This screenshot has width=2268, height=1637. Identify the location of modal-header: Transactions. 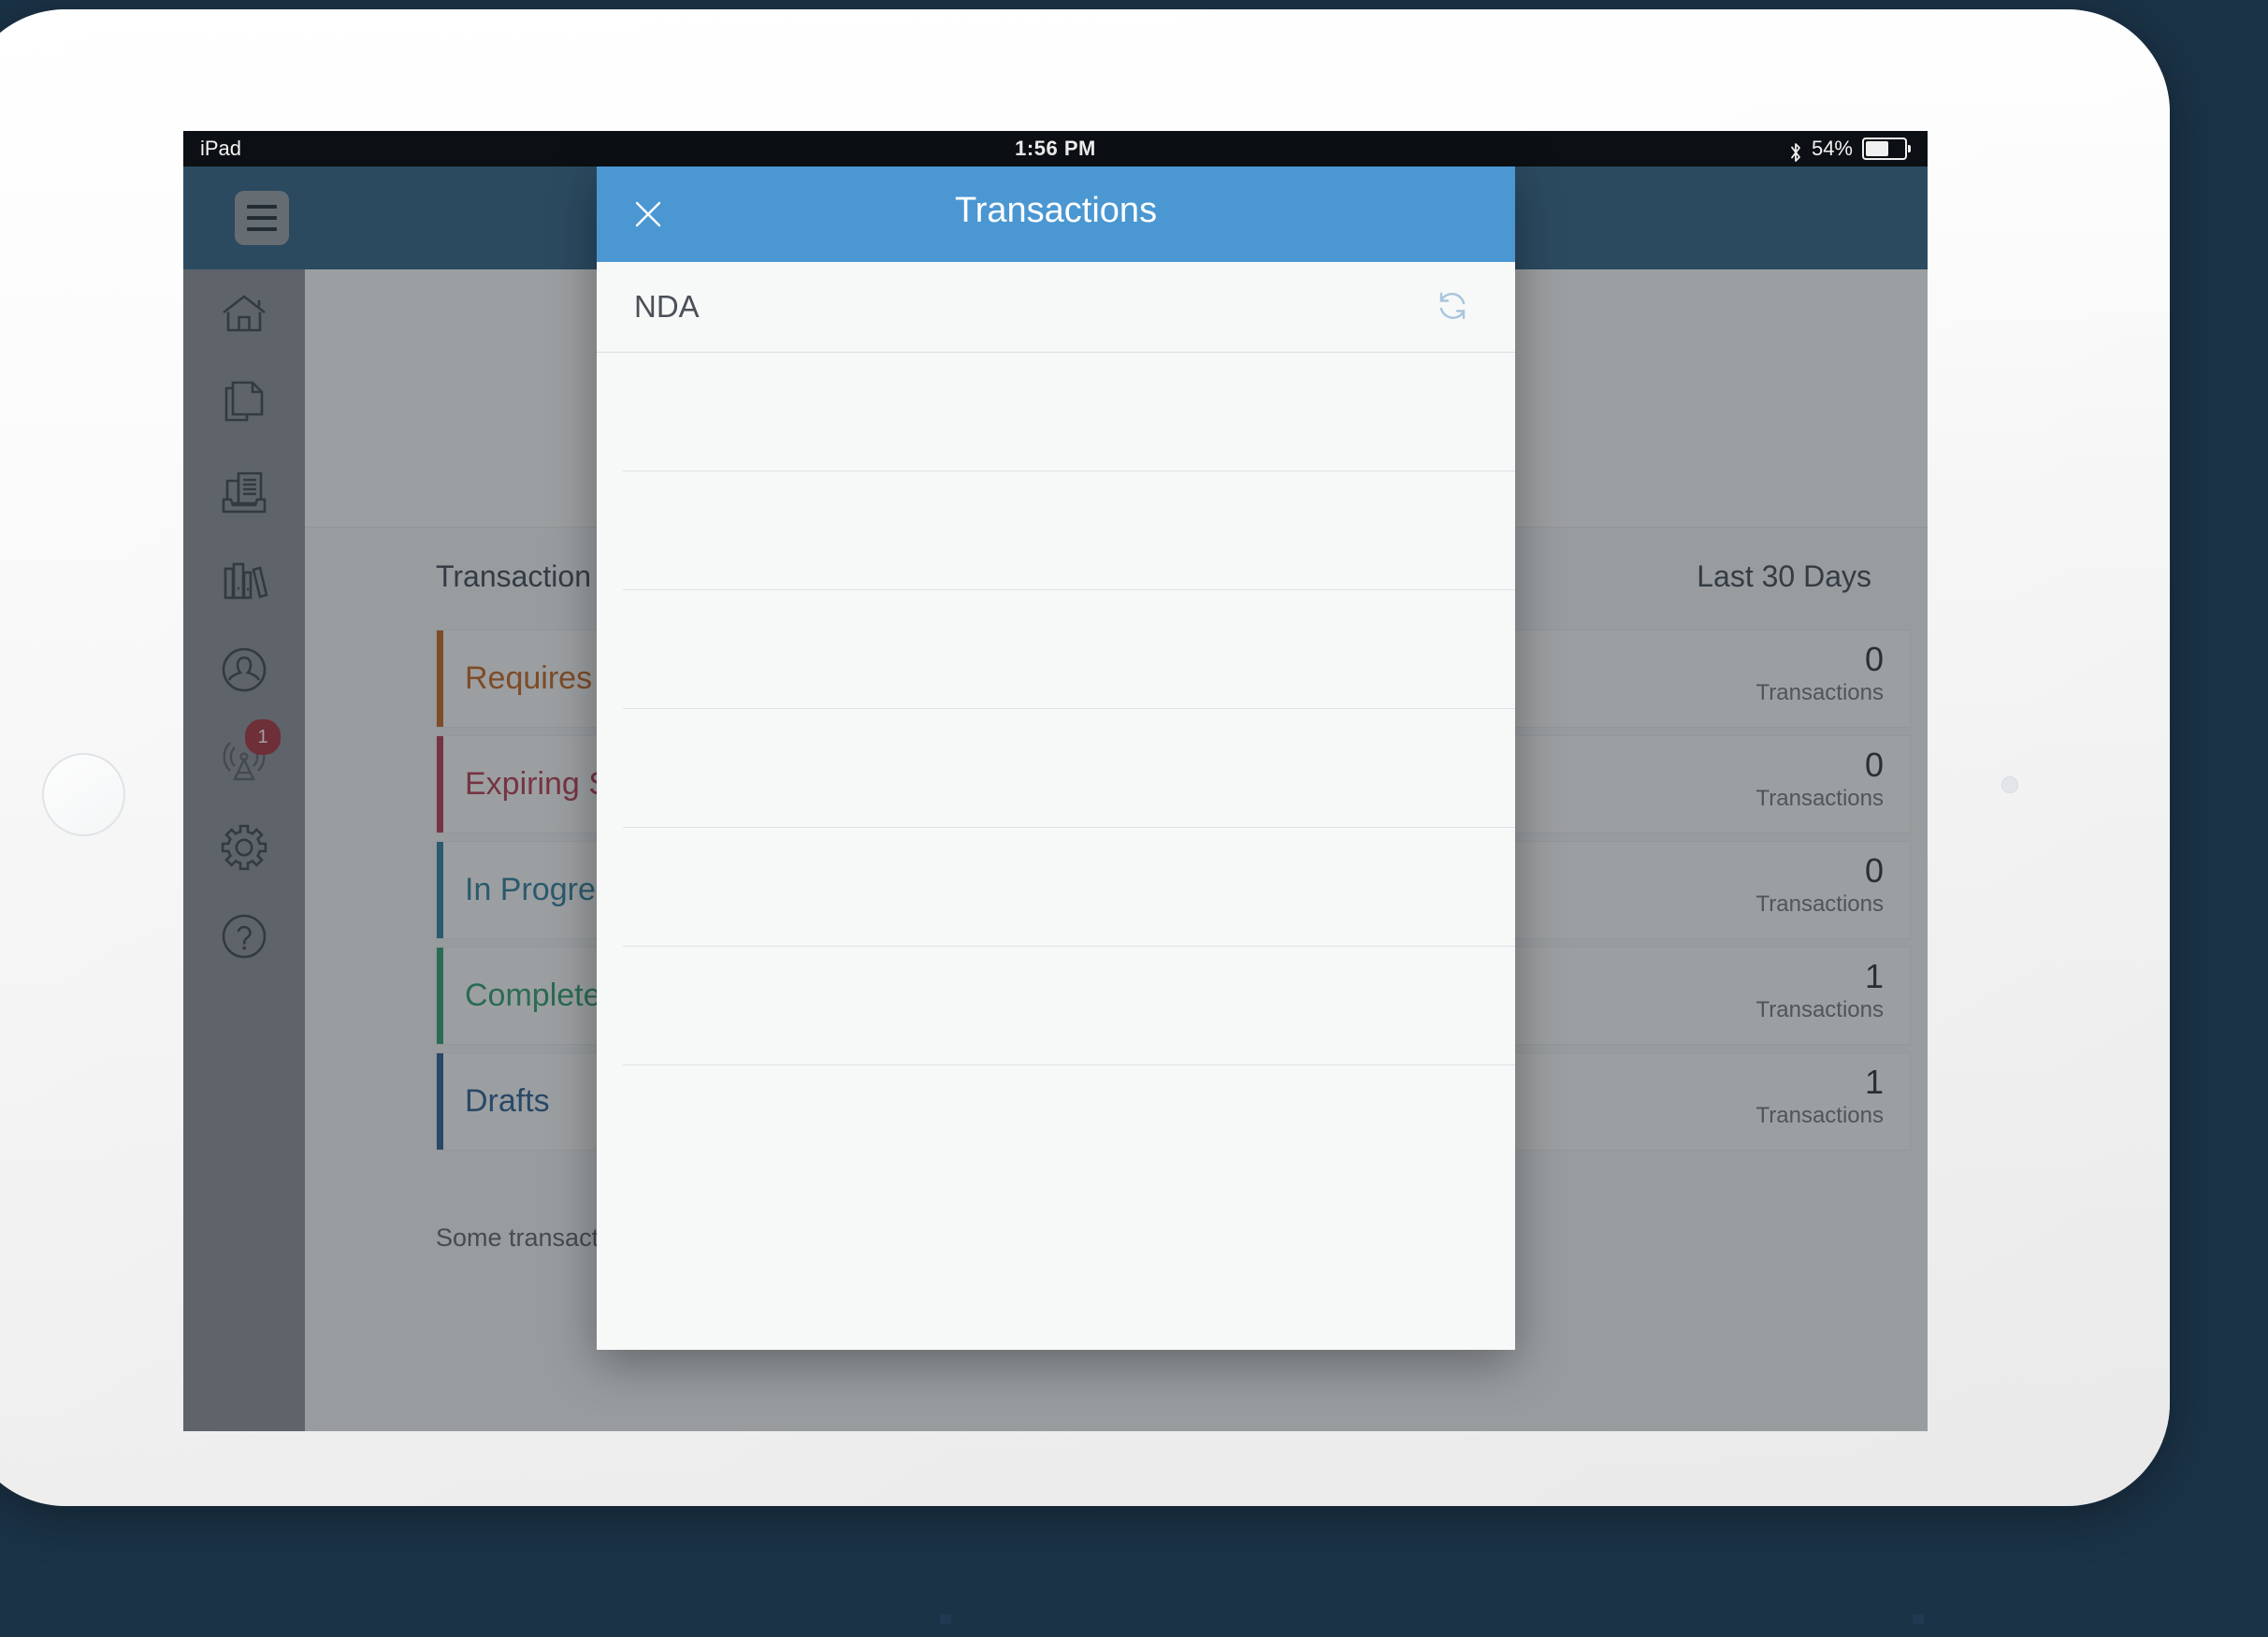
(1056, 214).